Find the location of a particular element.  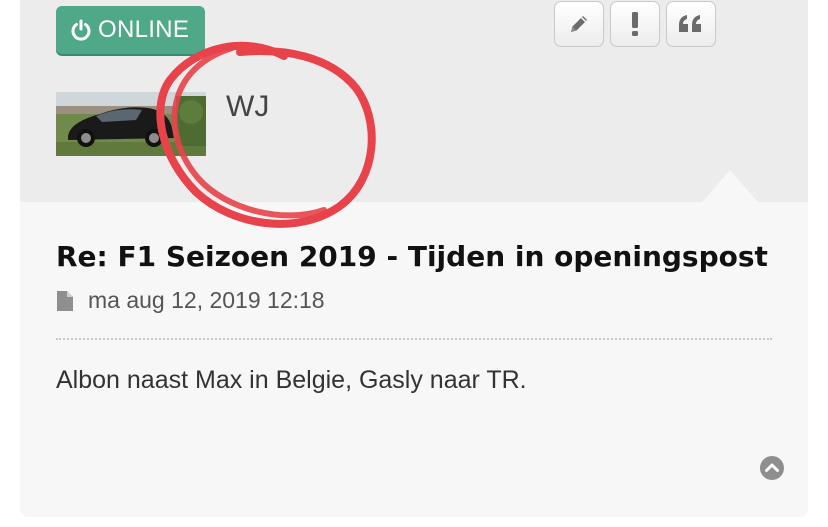

post-actions is located at coordinates (635, 23).